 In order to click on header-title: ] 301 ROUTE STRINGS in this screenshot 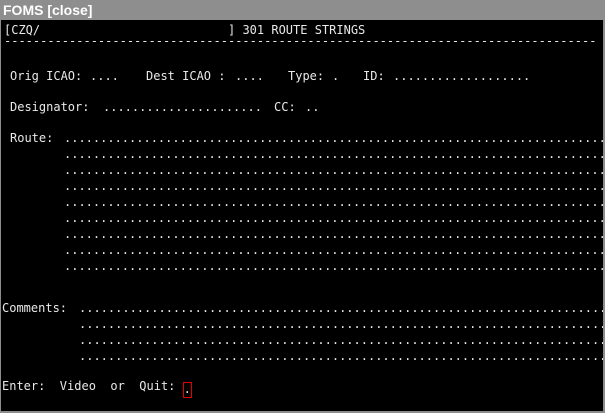, I will do `click(297, 30)`.